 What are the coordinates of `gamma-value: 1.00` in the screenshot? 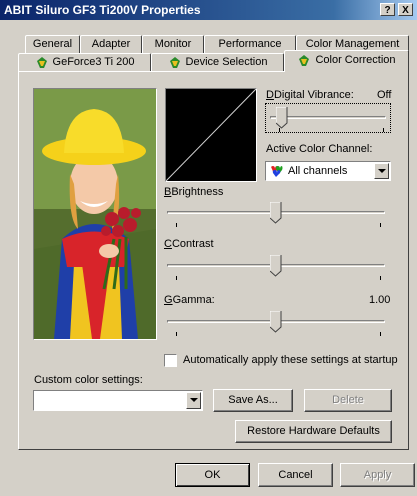 It's located at (380, 300).